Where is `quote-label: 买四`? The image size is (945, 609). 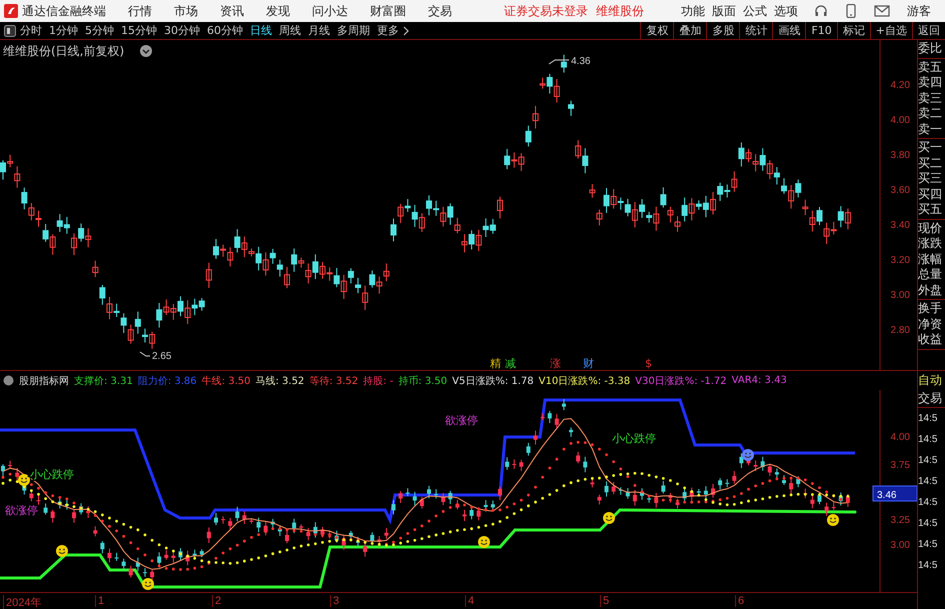
quote-label: 买四 is located at coordinates (930, 194).